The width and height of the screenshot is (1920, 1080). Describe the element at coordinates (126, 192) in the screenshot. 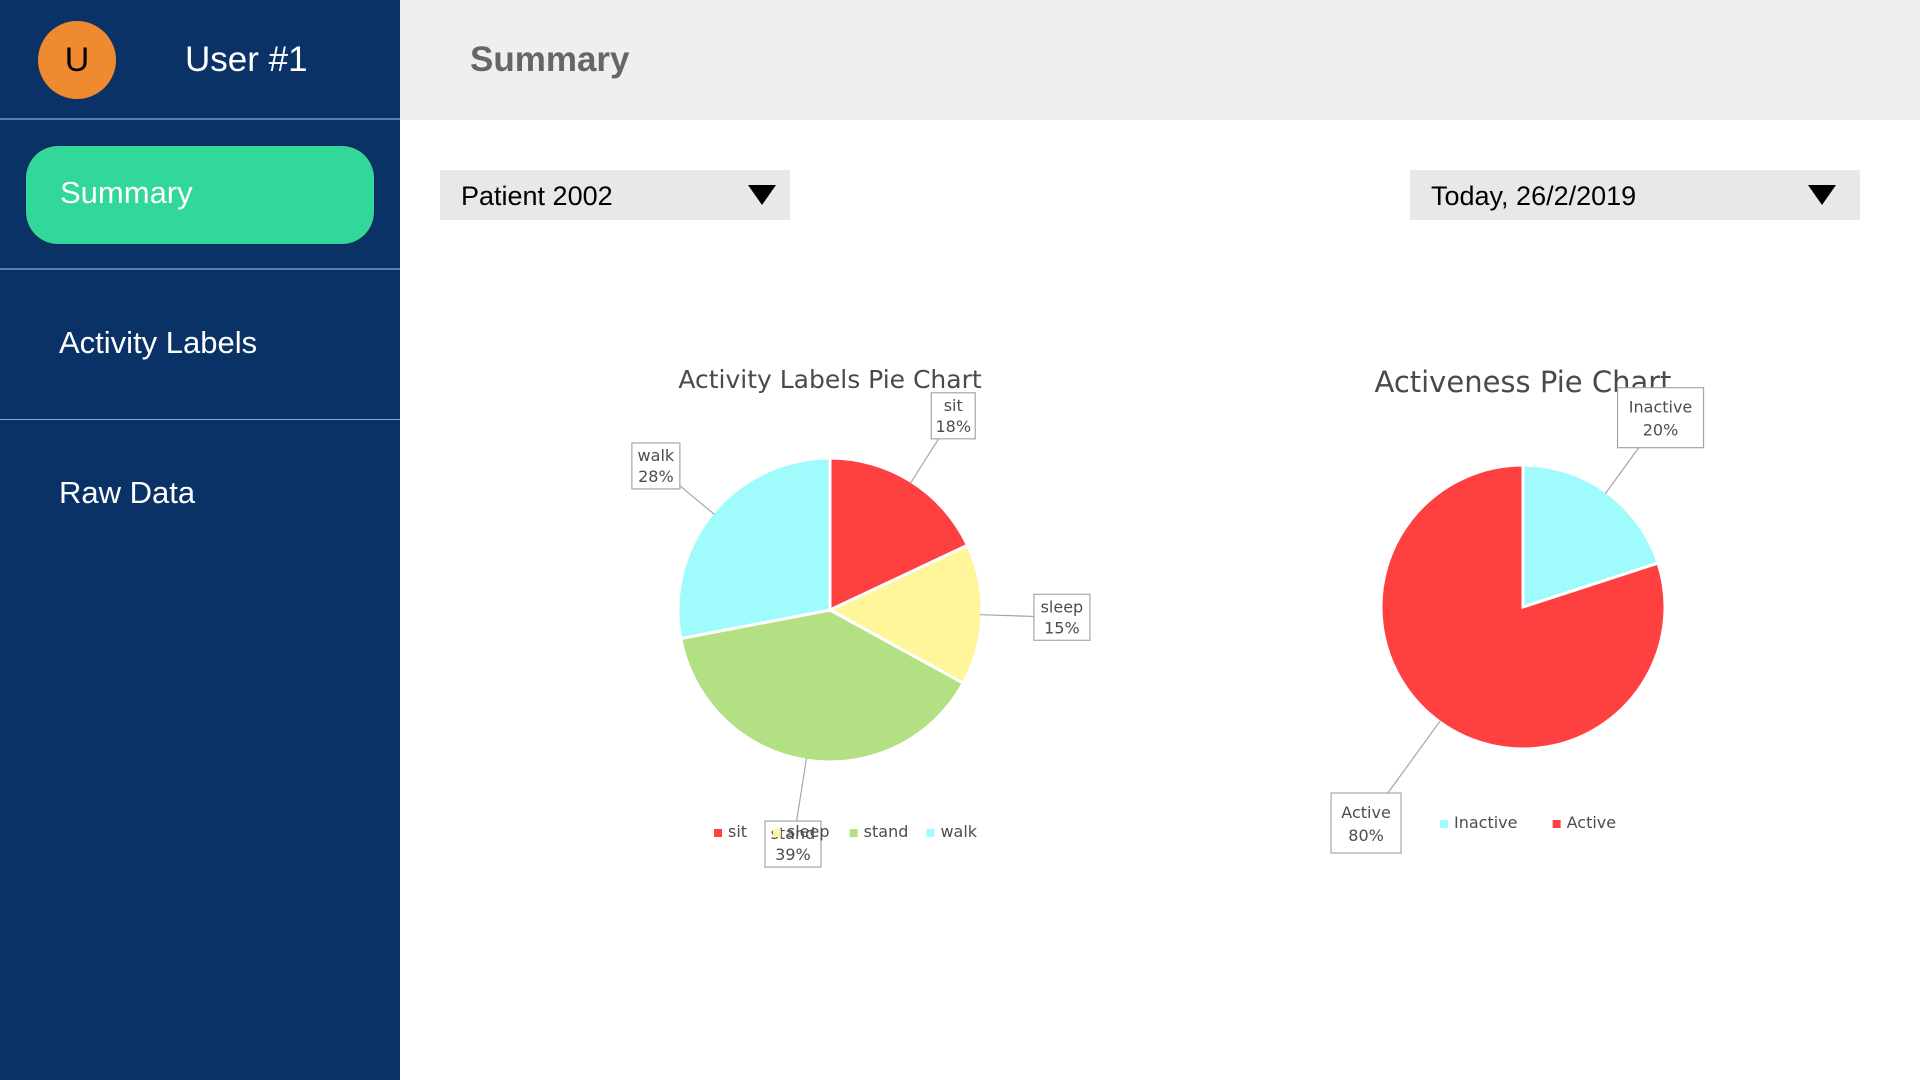

I see `sidebar-item-label: Summary` at that location.